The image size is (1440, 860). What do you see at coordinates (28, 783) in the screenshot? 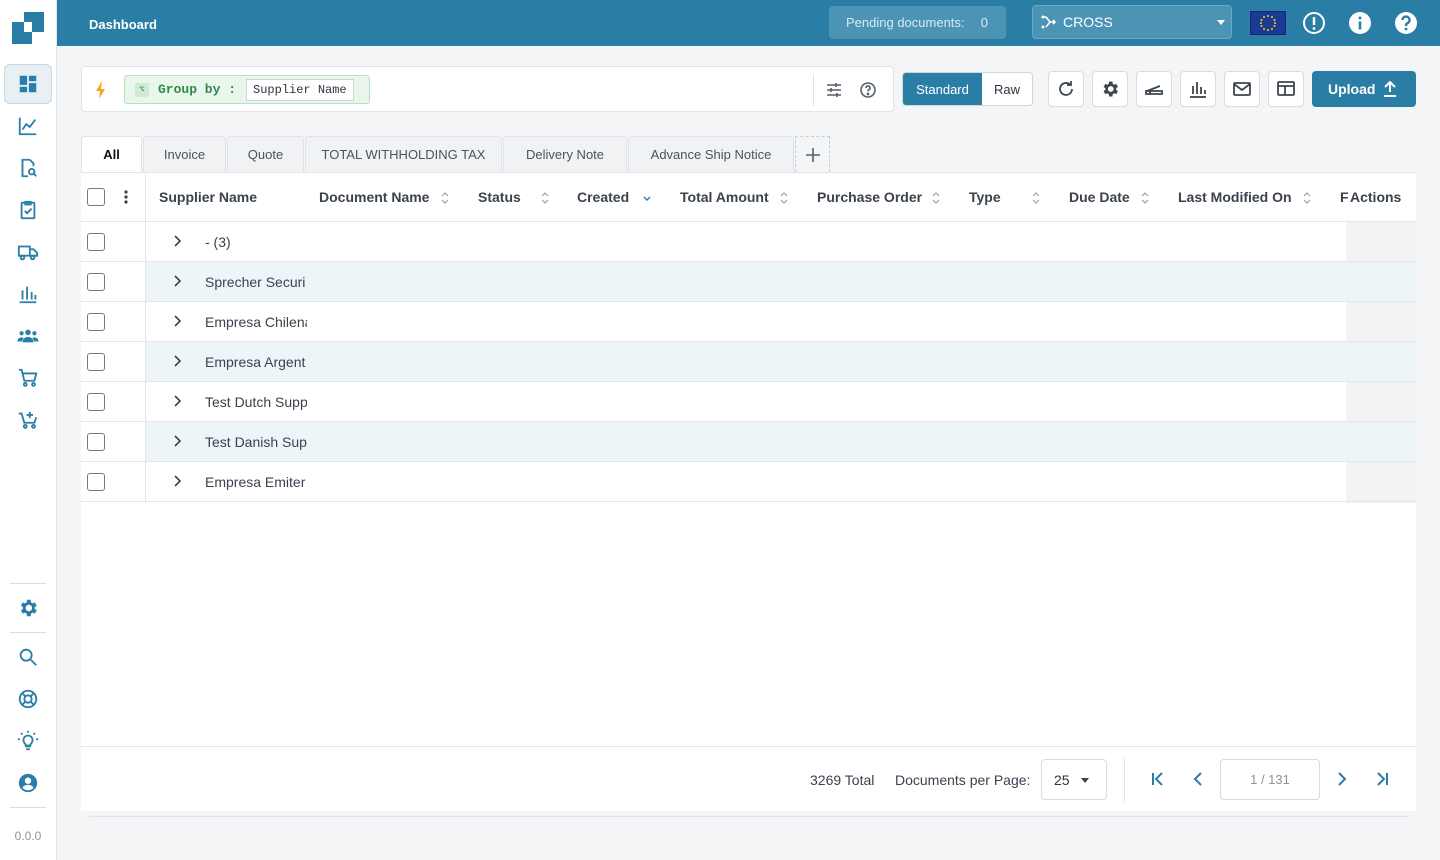
I see `sidebar-item-account` at bounding box center [28, 783].